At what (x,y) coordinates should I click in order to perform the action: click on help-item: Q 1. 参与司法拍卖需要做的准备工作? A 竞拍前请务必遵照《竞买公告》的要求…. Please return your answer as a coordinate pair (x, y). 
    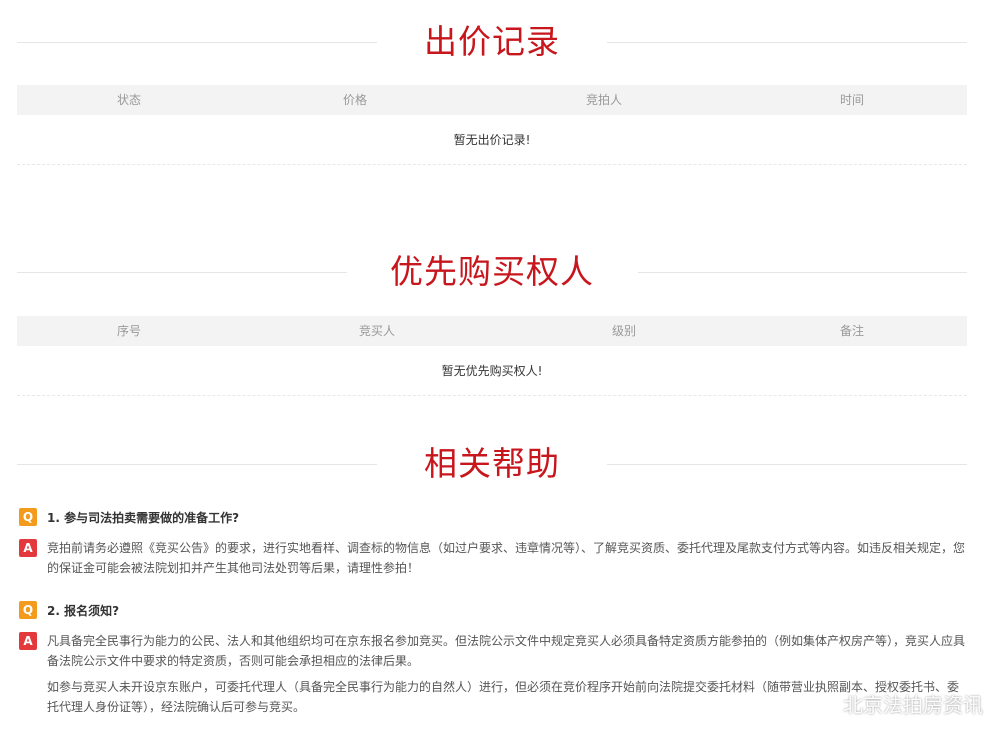
    Looking at the image, I should click on (492, 543).